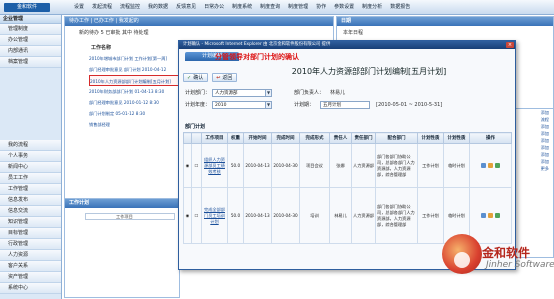  Describe the element at coordinates (130, 216) in the screenshot. I see `work-item-field: 工作项目` at that location.